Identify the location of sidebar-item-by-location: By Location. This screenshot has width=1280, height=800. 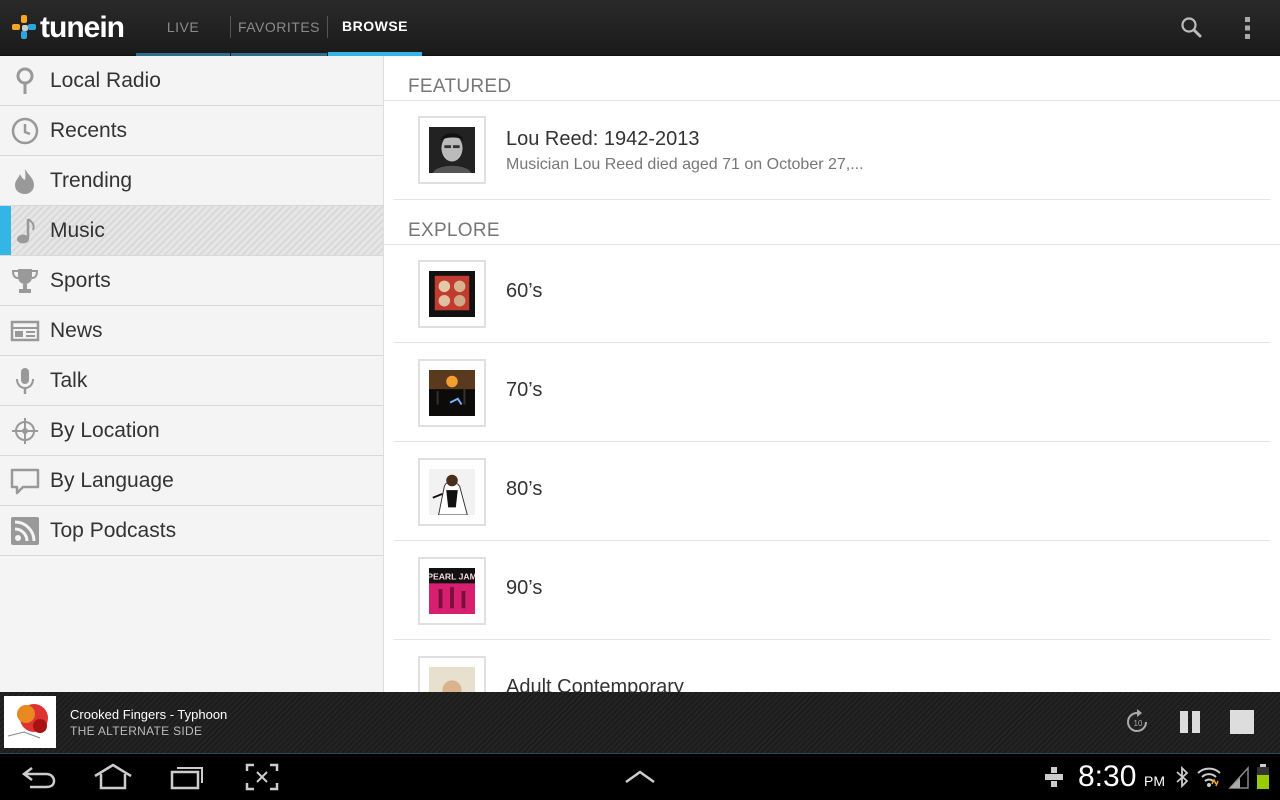
(191, 431).